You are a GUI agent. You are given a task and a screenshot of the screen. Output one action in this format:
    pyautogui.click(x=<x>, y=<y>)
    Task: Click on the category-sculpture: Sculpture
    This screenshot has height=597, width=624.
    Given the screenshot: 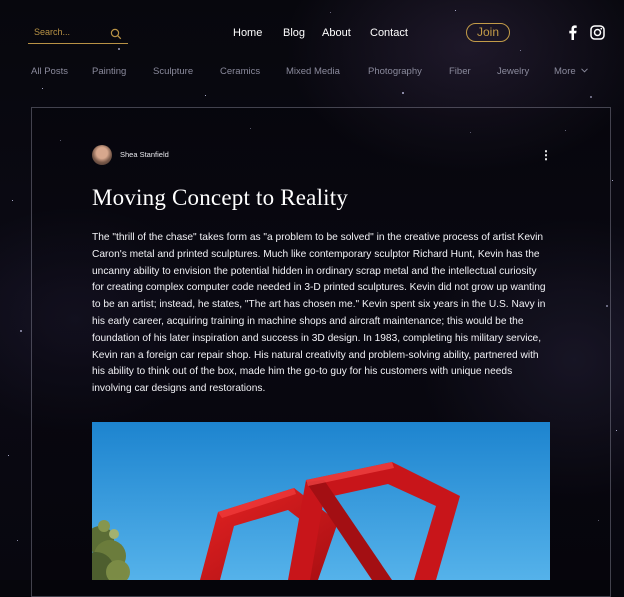 What is the action you would take?
    pyautogui.click(x=173, y=71)
    